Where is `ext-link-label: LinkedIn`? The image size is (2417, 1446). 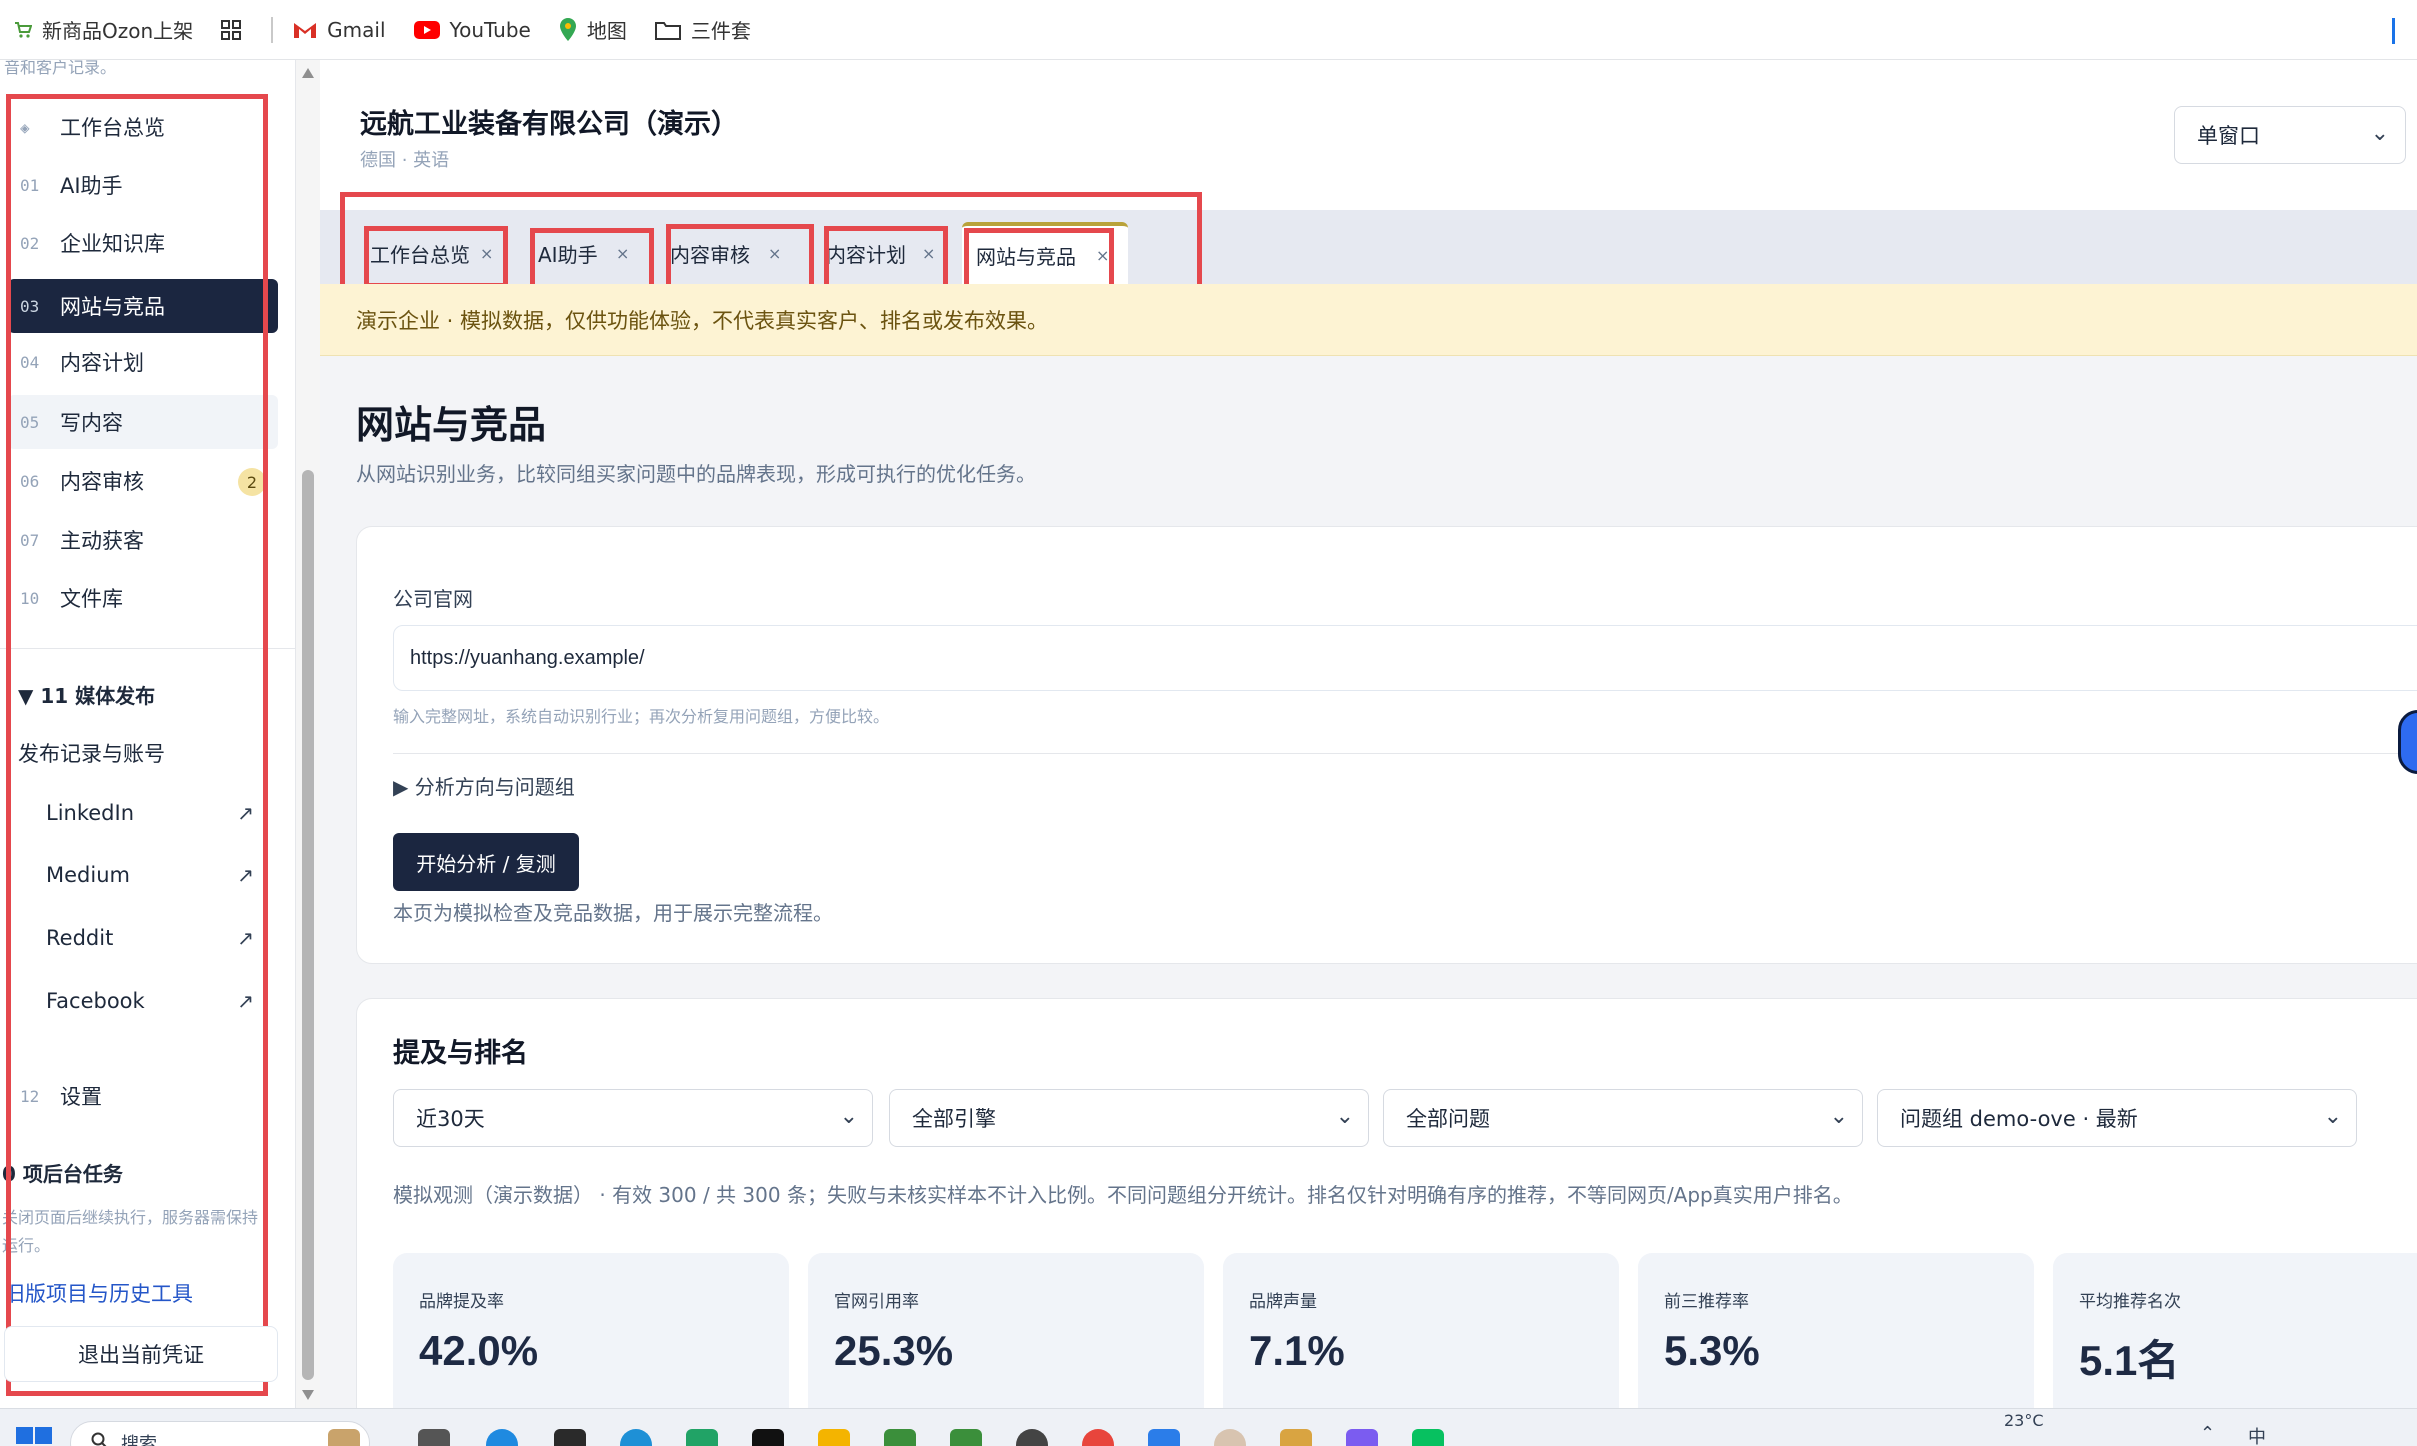
ext-link-label: LinkedIn is located at coordinates (90, 813).